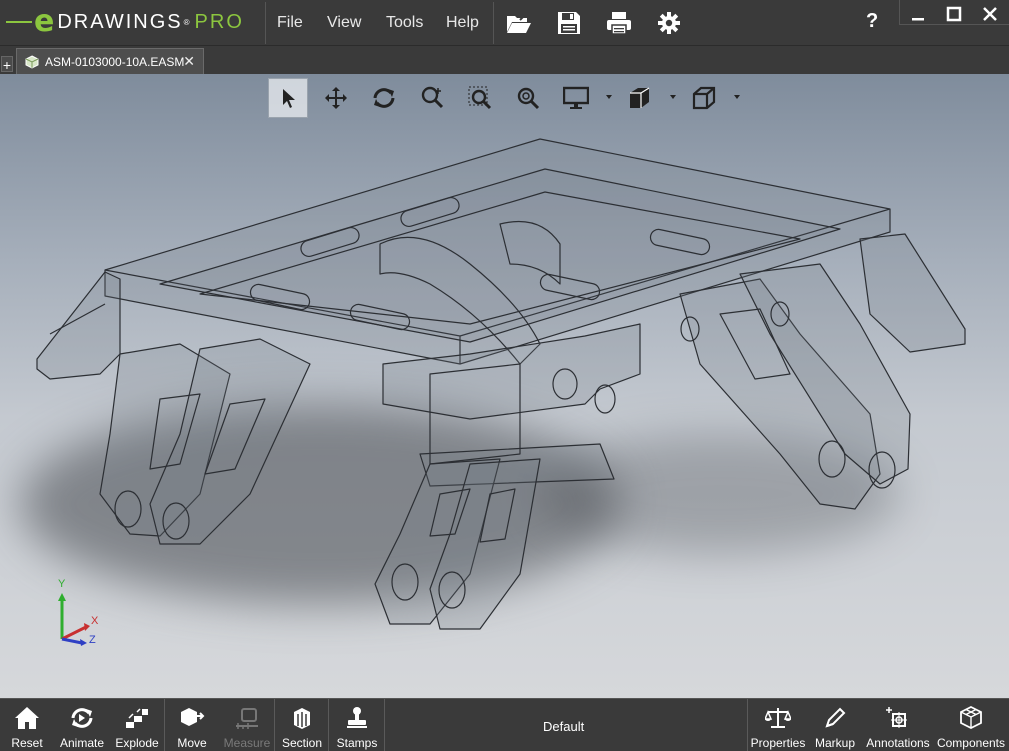 The image size is (1009, 751). What do you see at coordinates (186, 22) in the screenshot?
I see `logo-registered: ®` at bounding box center [186, 22].